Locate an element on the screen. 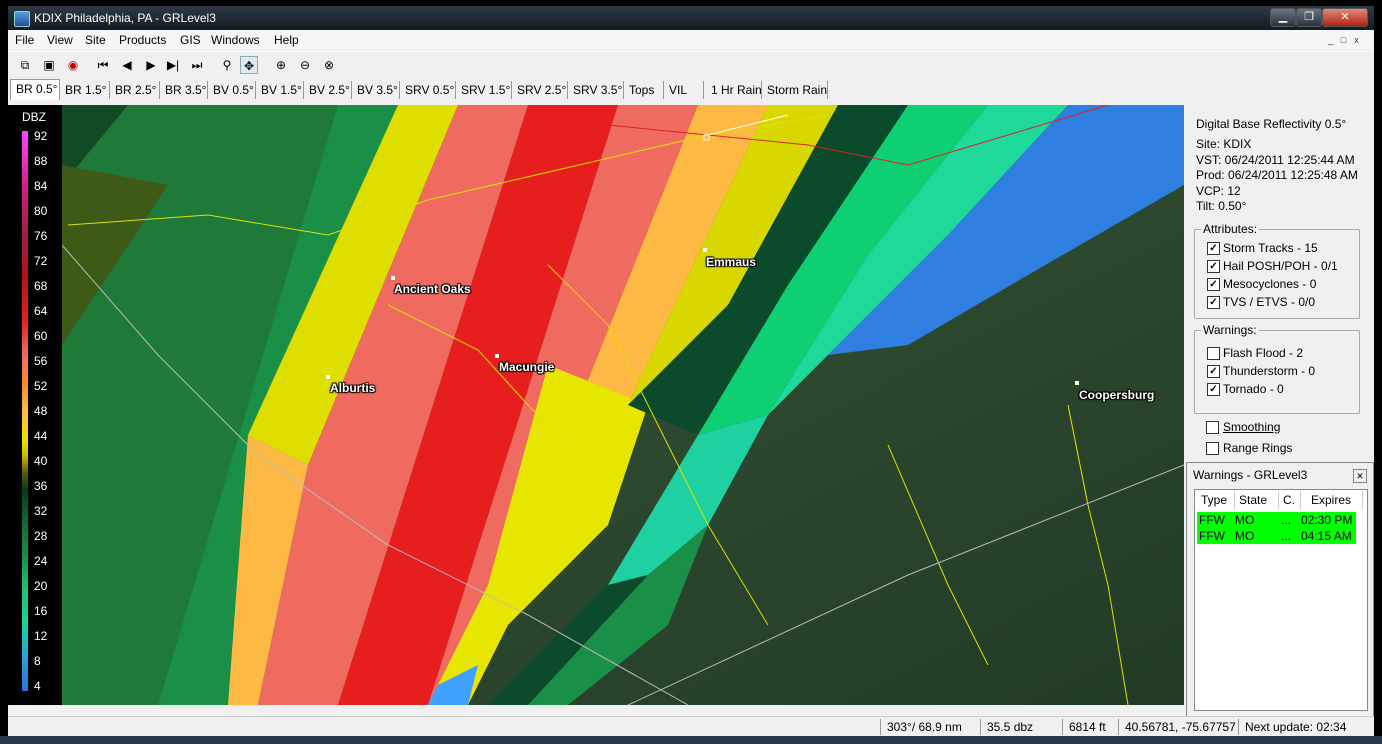 Image resolution: width=1382 pixels, height=744 pixels. paste-icon: ▣ is located at coordinates (49, 65).